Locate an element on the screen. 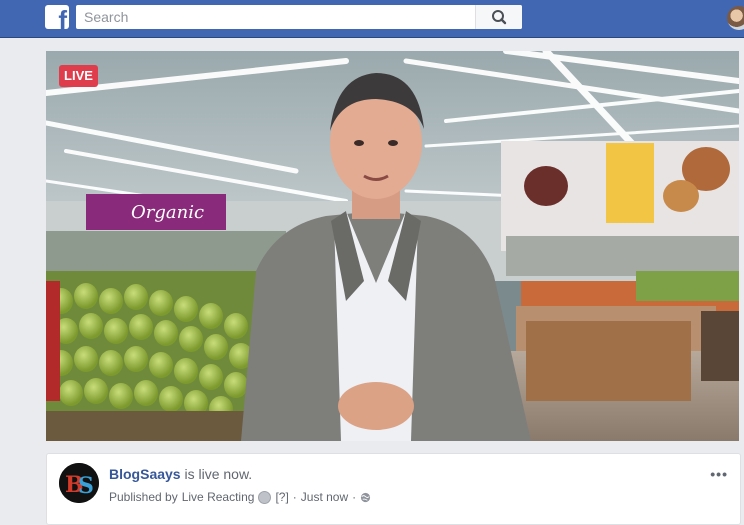  help-tag: [?] is located at coordinates (281, 497).